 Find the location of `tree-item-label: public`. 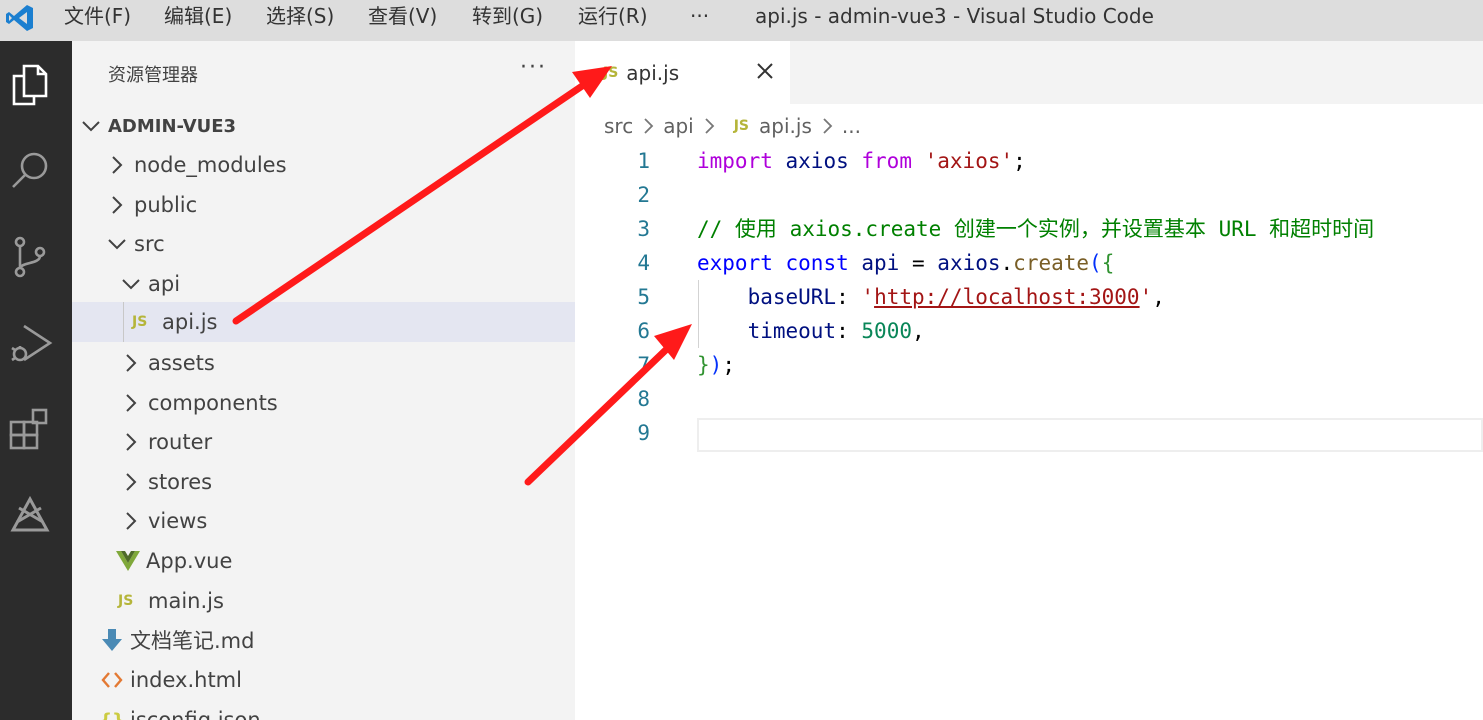

tree-item-label: public is located at coordinates (166, 205).